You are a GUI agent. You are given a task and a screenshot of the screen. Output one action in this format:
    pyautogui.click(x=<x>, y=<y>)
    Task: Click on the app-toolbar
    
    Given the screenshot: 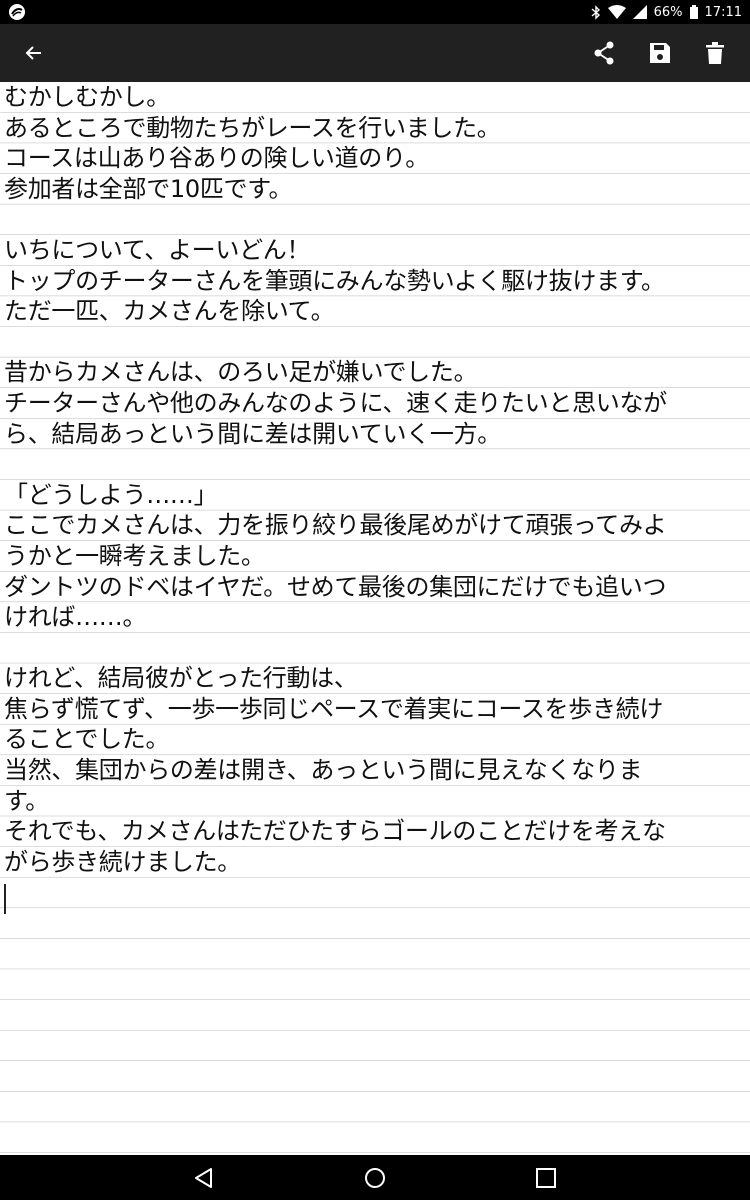 What is the action you would take?
    pyautogui.click(x=375, y=53)
    